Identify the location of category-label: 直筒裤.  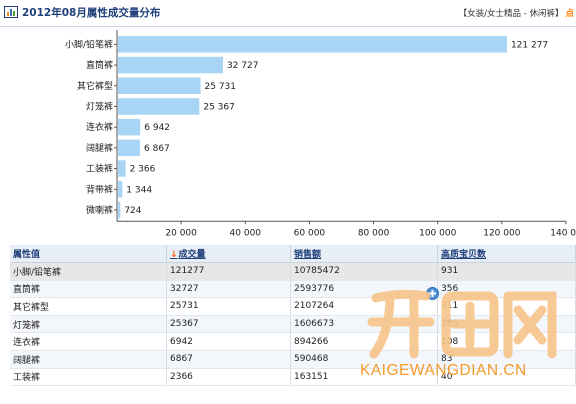
(99, 65).